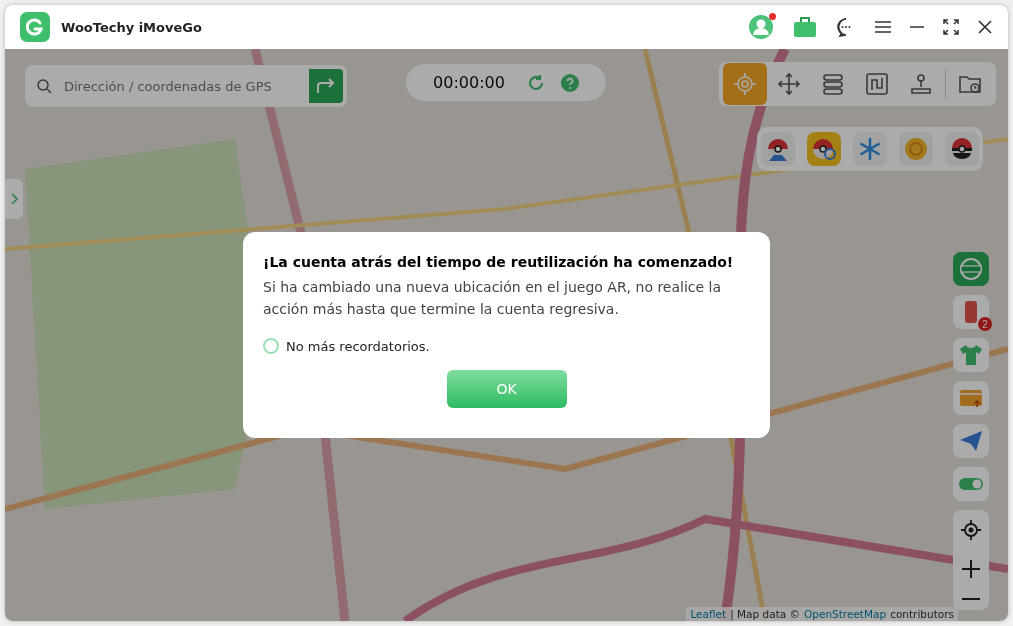  I want to click on search-input: Dirección / coordenadas de GPS, so click(177, 86).